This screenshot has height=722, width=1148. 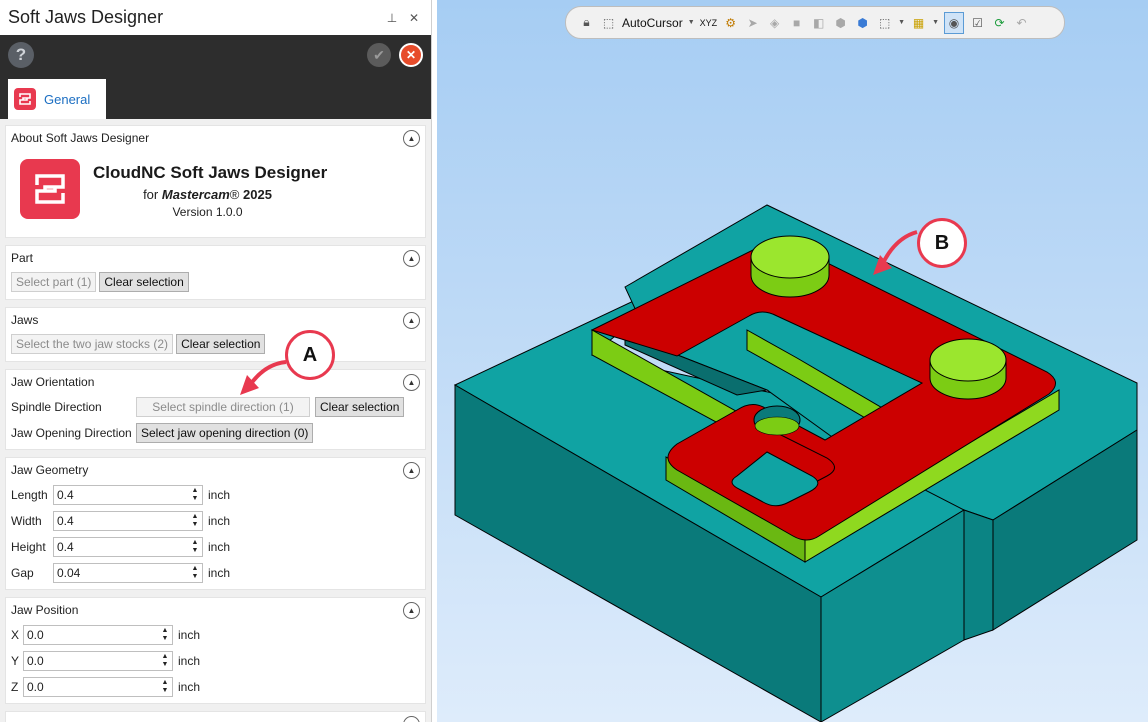 What do you see at coordinates (267, 373) in the screenshot?
I see `callout-a-arrow` at bounding box center [267, 373].